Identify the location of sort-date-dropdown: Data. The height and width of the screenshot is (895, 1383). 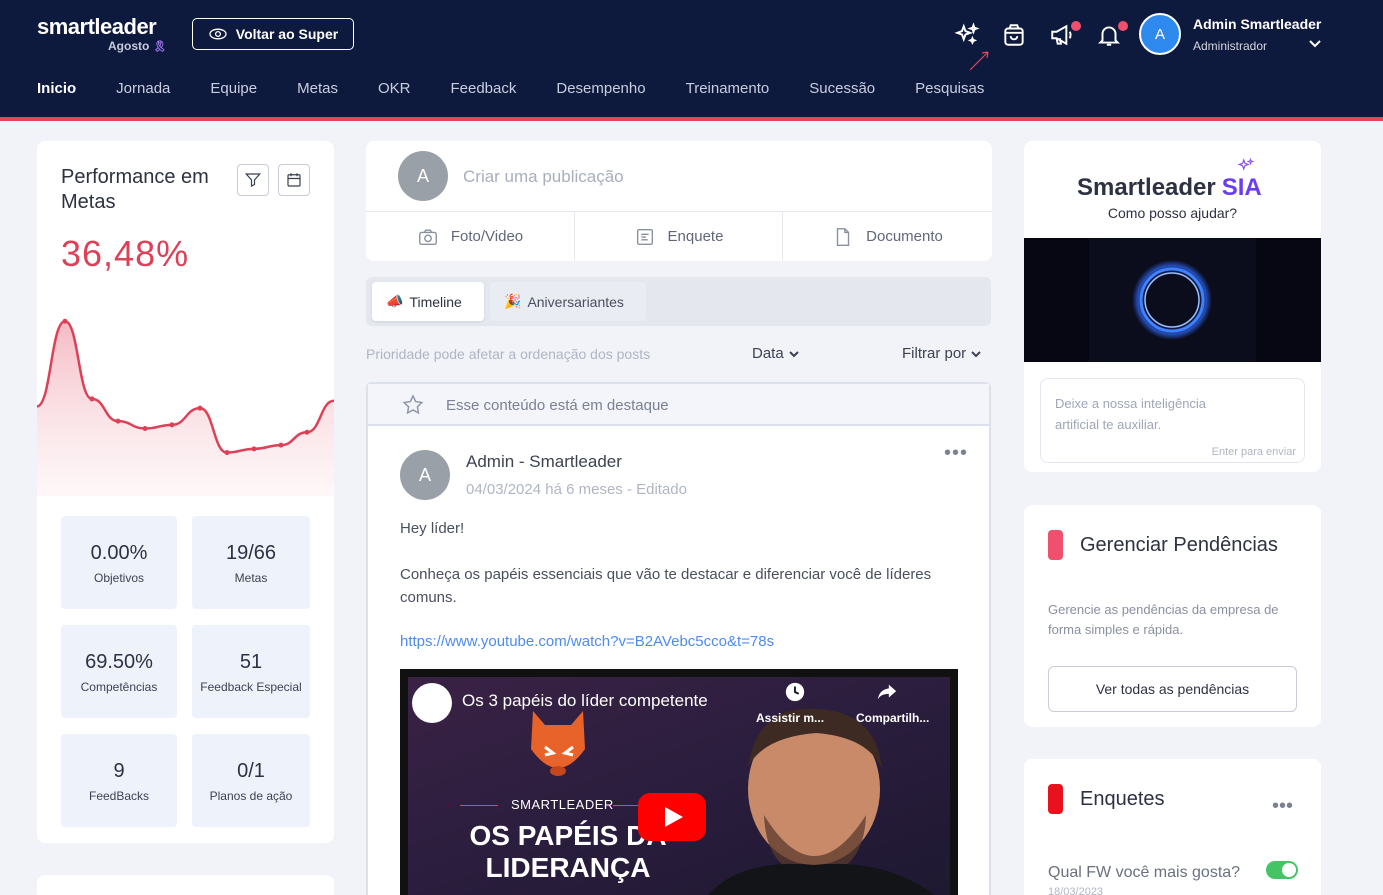
(776, 353).